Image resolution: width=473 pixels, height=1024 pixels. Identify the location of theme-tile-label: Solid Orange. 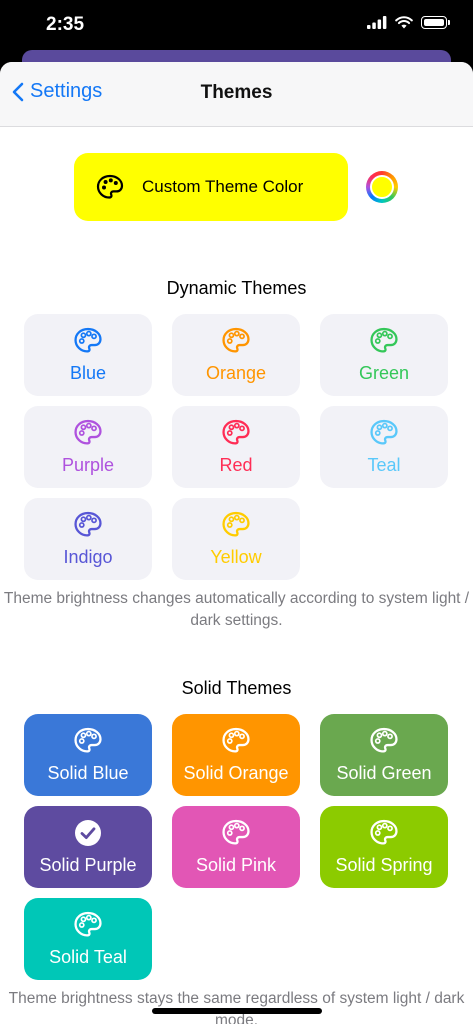
(236, 772).